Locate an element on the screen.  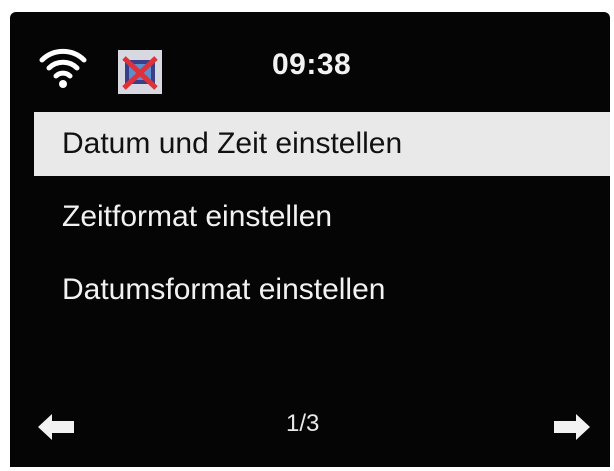
page-indicator: 1/3 is located at coordinates (303, 423).